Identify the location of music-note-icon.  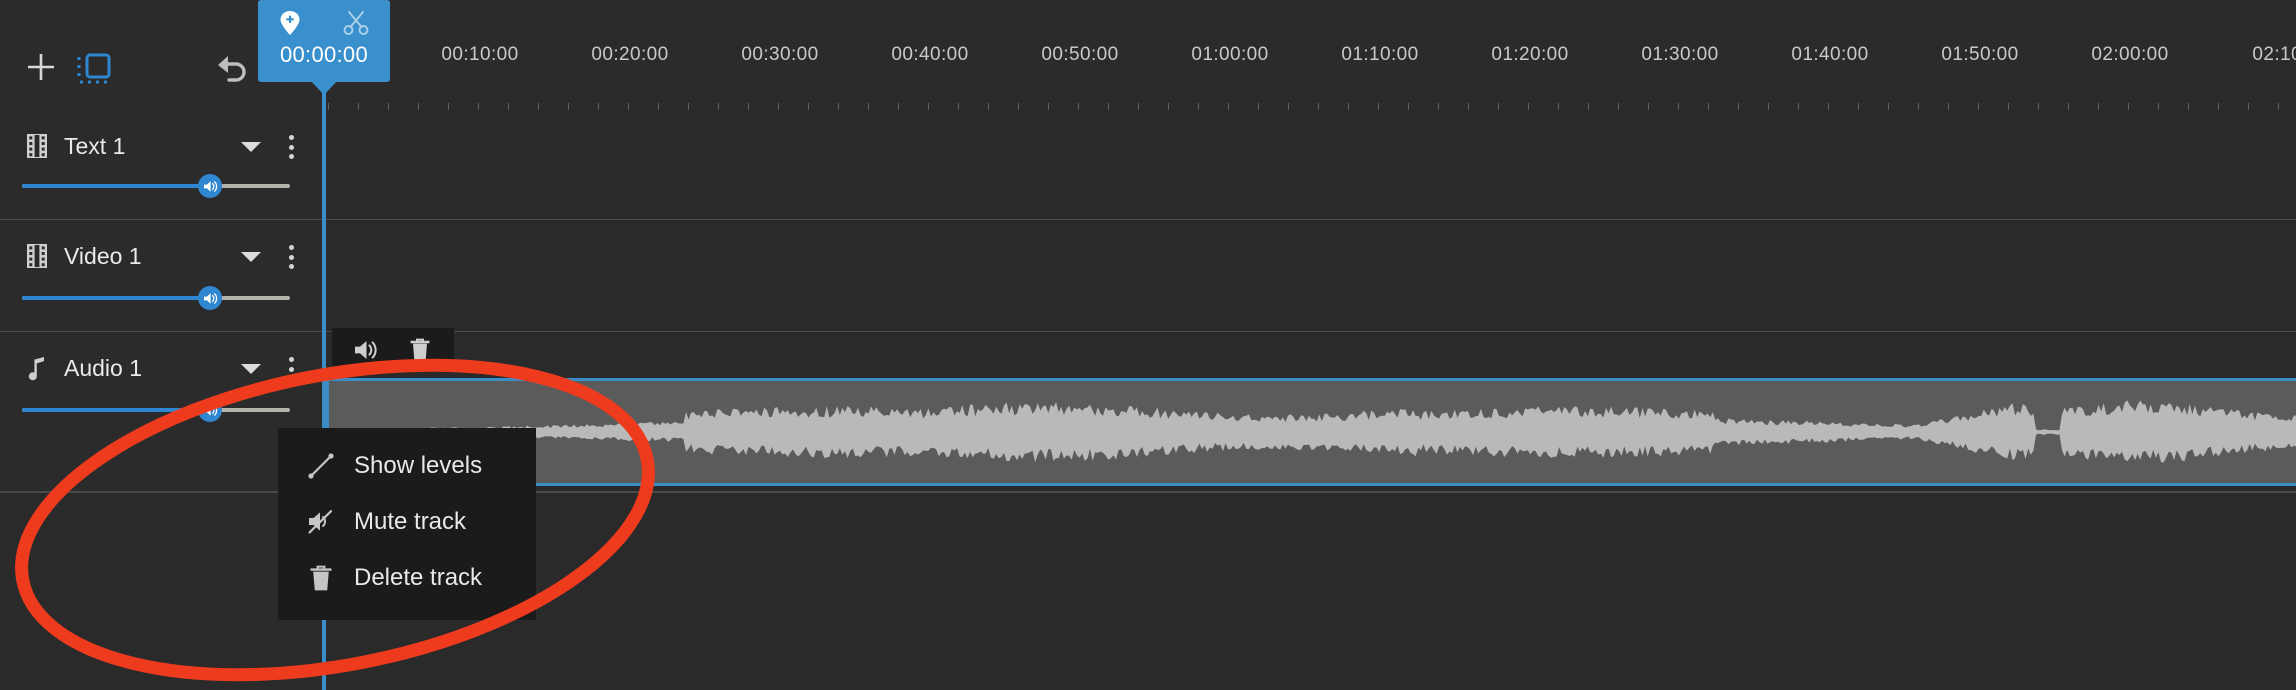
(37, 368).